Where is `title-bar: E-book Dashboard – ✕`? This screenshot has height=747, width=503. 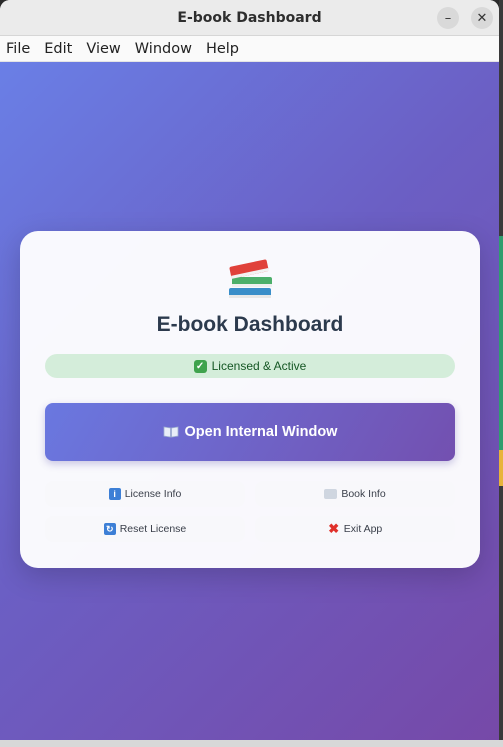 title-bar: E-book Dashboard – ✕ is located at coordinates (249, 18).